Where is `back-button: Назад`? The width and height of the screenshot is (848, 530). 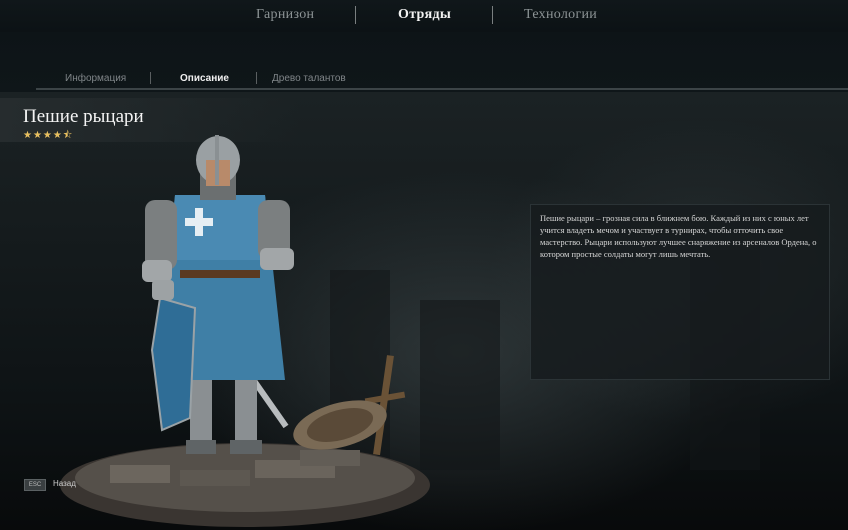
back-button: Назад is located at coordinates (64, 483).